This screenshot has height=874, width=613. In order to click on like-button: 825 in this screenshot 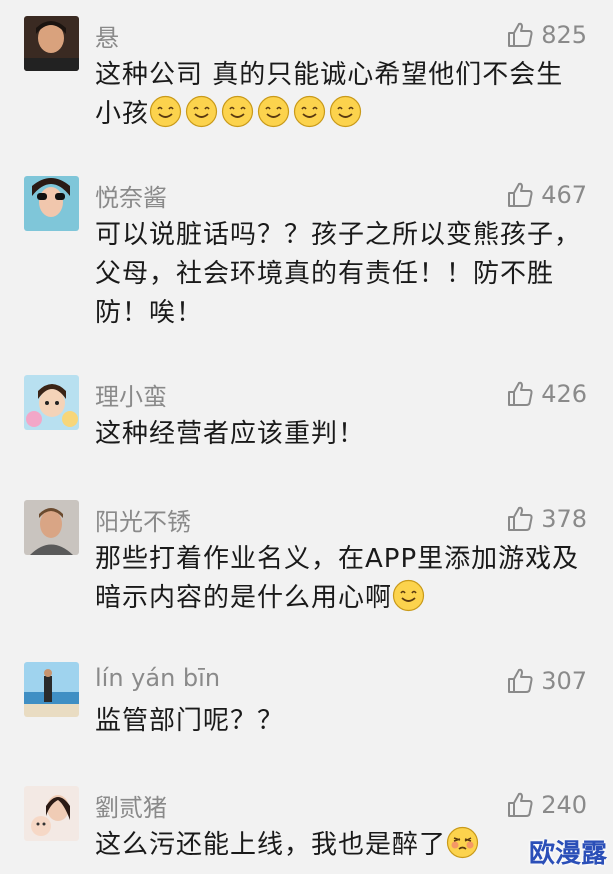, I will do `click(546, 35)`.